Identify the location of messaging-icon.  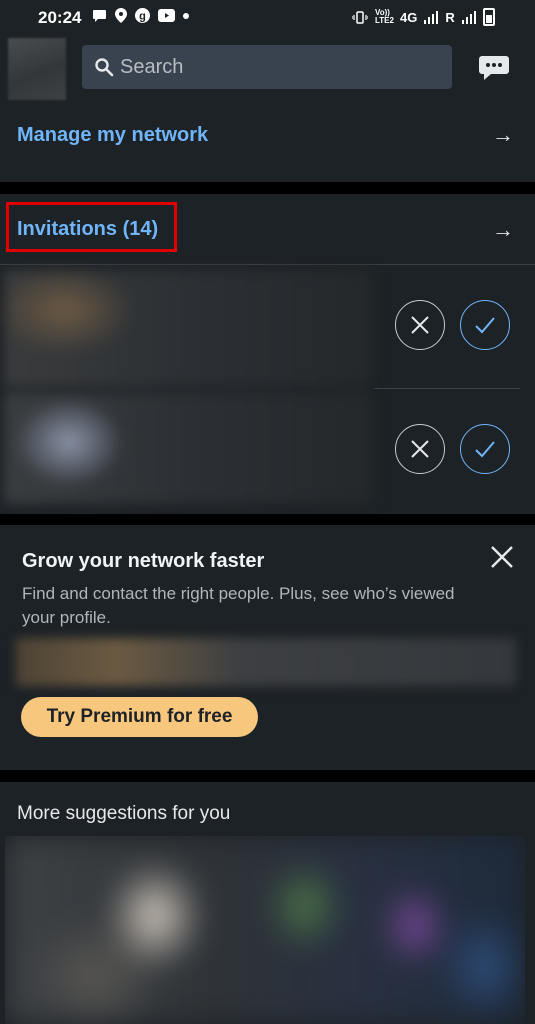
(494, 68).